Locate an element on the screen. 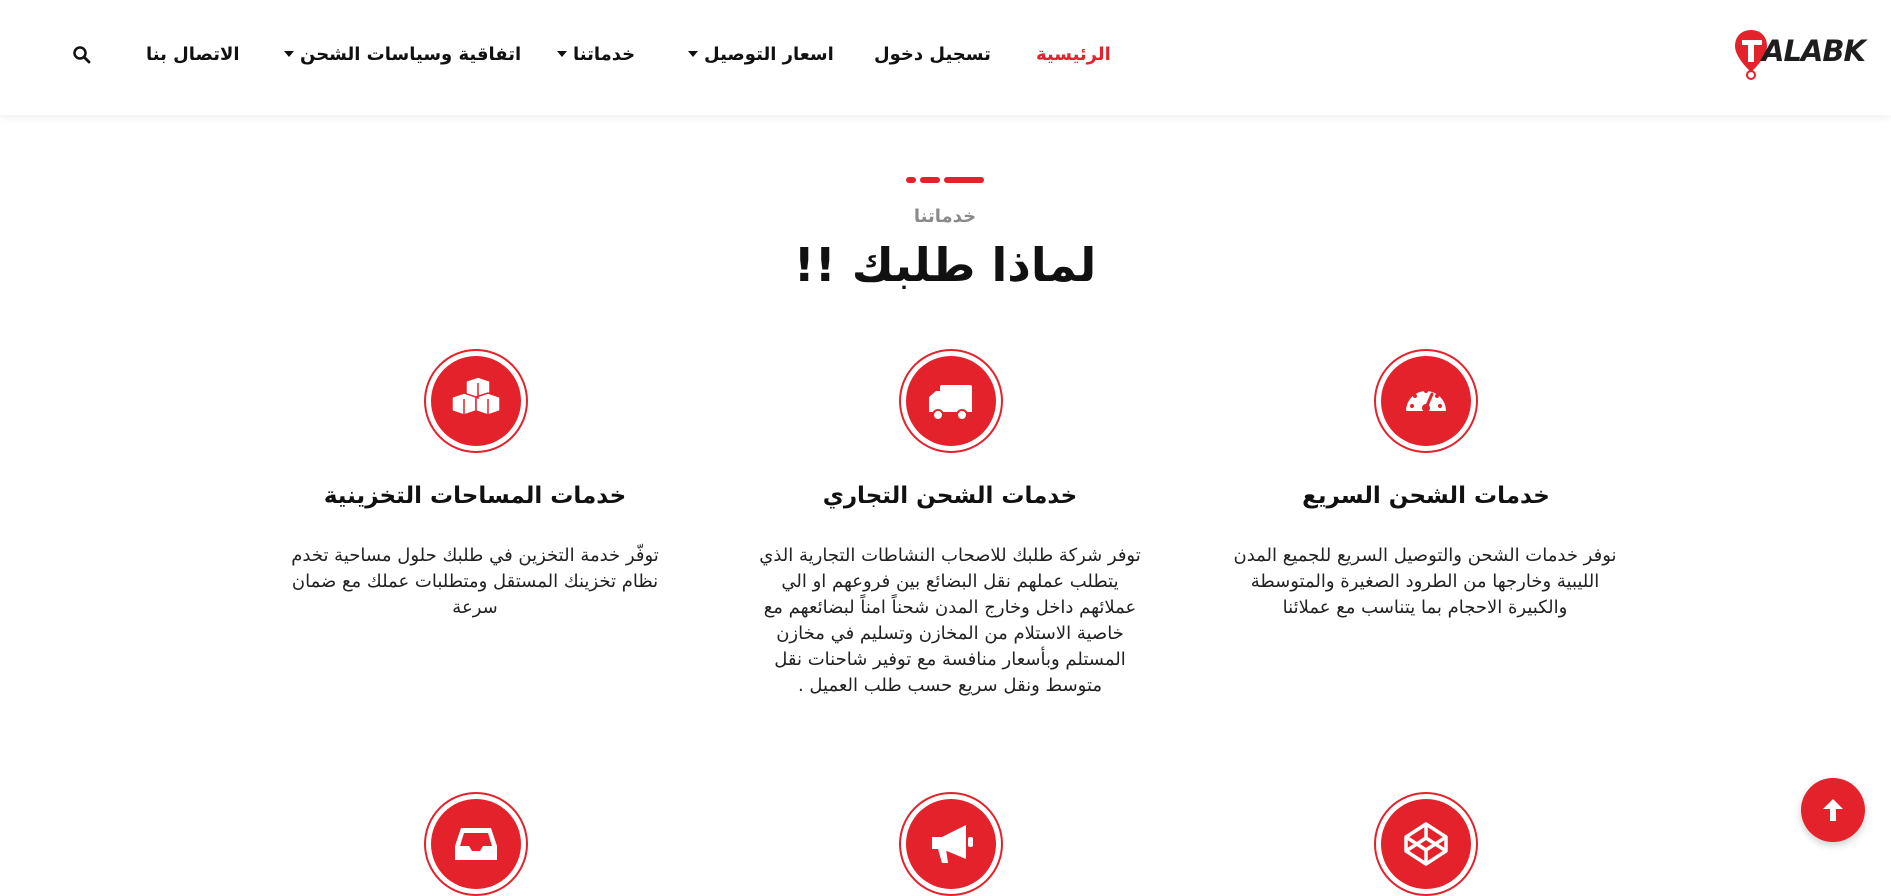 This screenshot has height=896, width=1891. nav-services-label: خدماتنا is located at coordinates (604, 54).